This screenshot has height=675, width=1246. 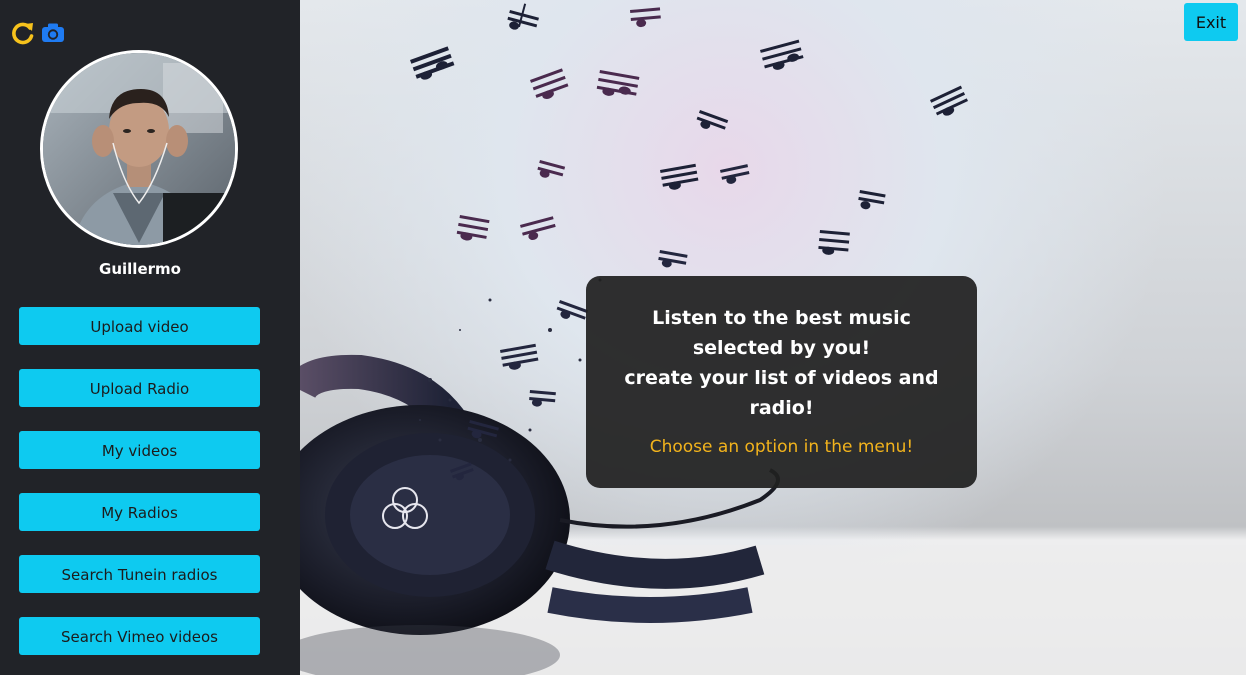 I want to click on choose-option-prompt: Choose an option in the menu!, so click(x=781, y=447).